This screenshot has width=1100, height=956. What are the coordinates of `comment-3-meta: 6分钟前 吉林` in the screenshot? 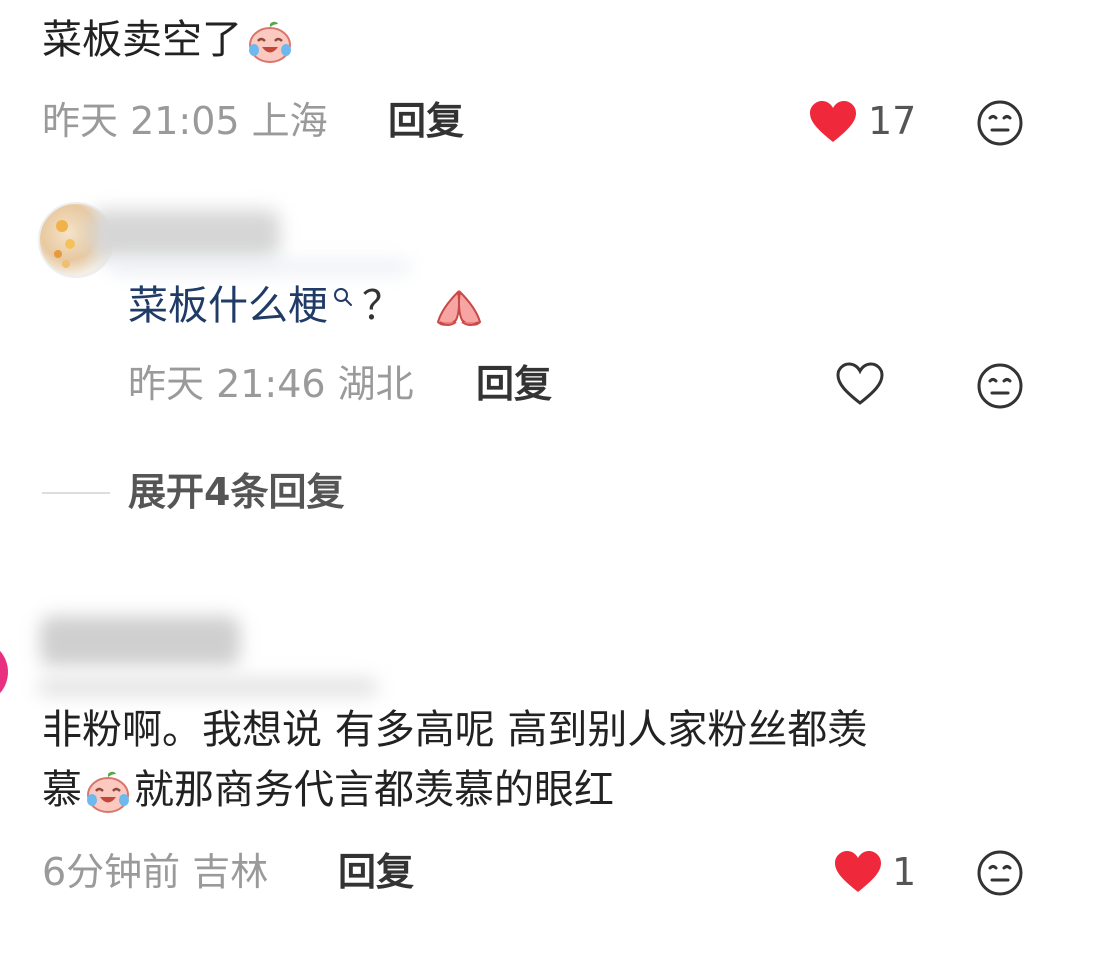 It's located at (155, 872).